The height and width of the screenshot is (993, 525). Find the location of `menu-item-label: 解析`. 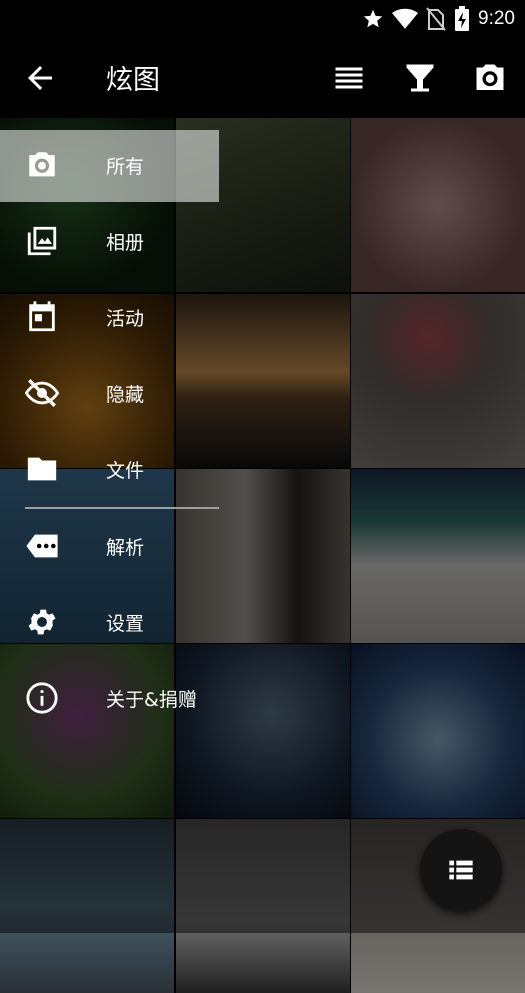

menu-item-label: 解析 is located at coordinates (125, 548).